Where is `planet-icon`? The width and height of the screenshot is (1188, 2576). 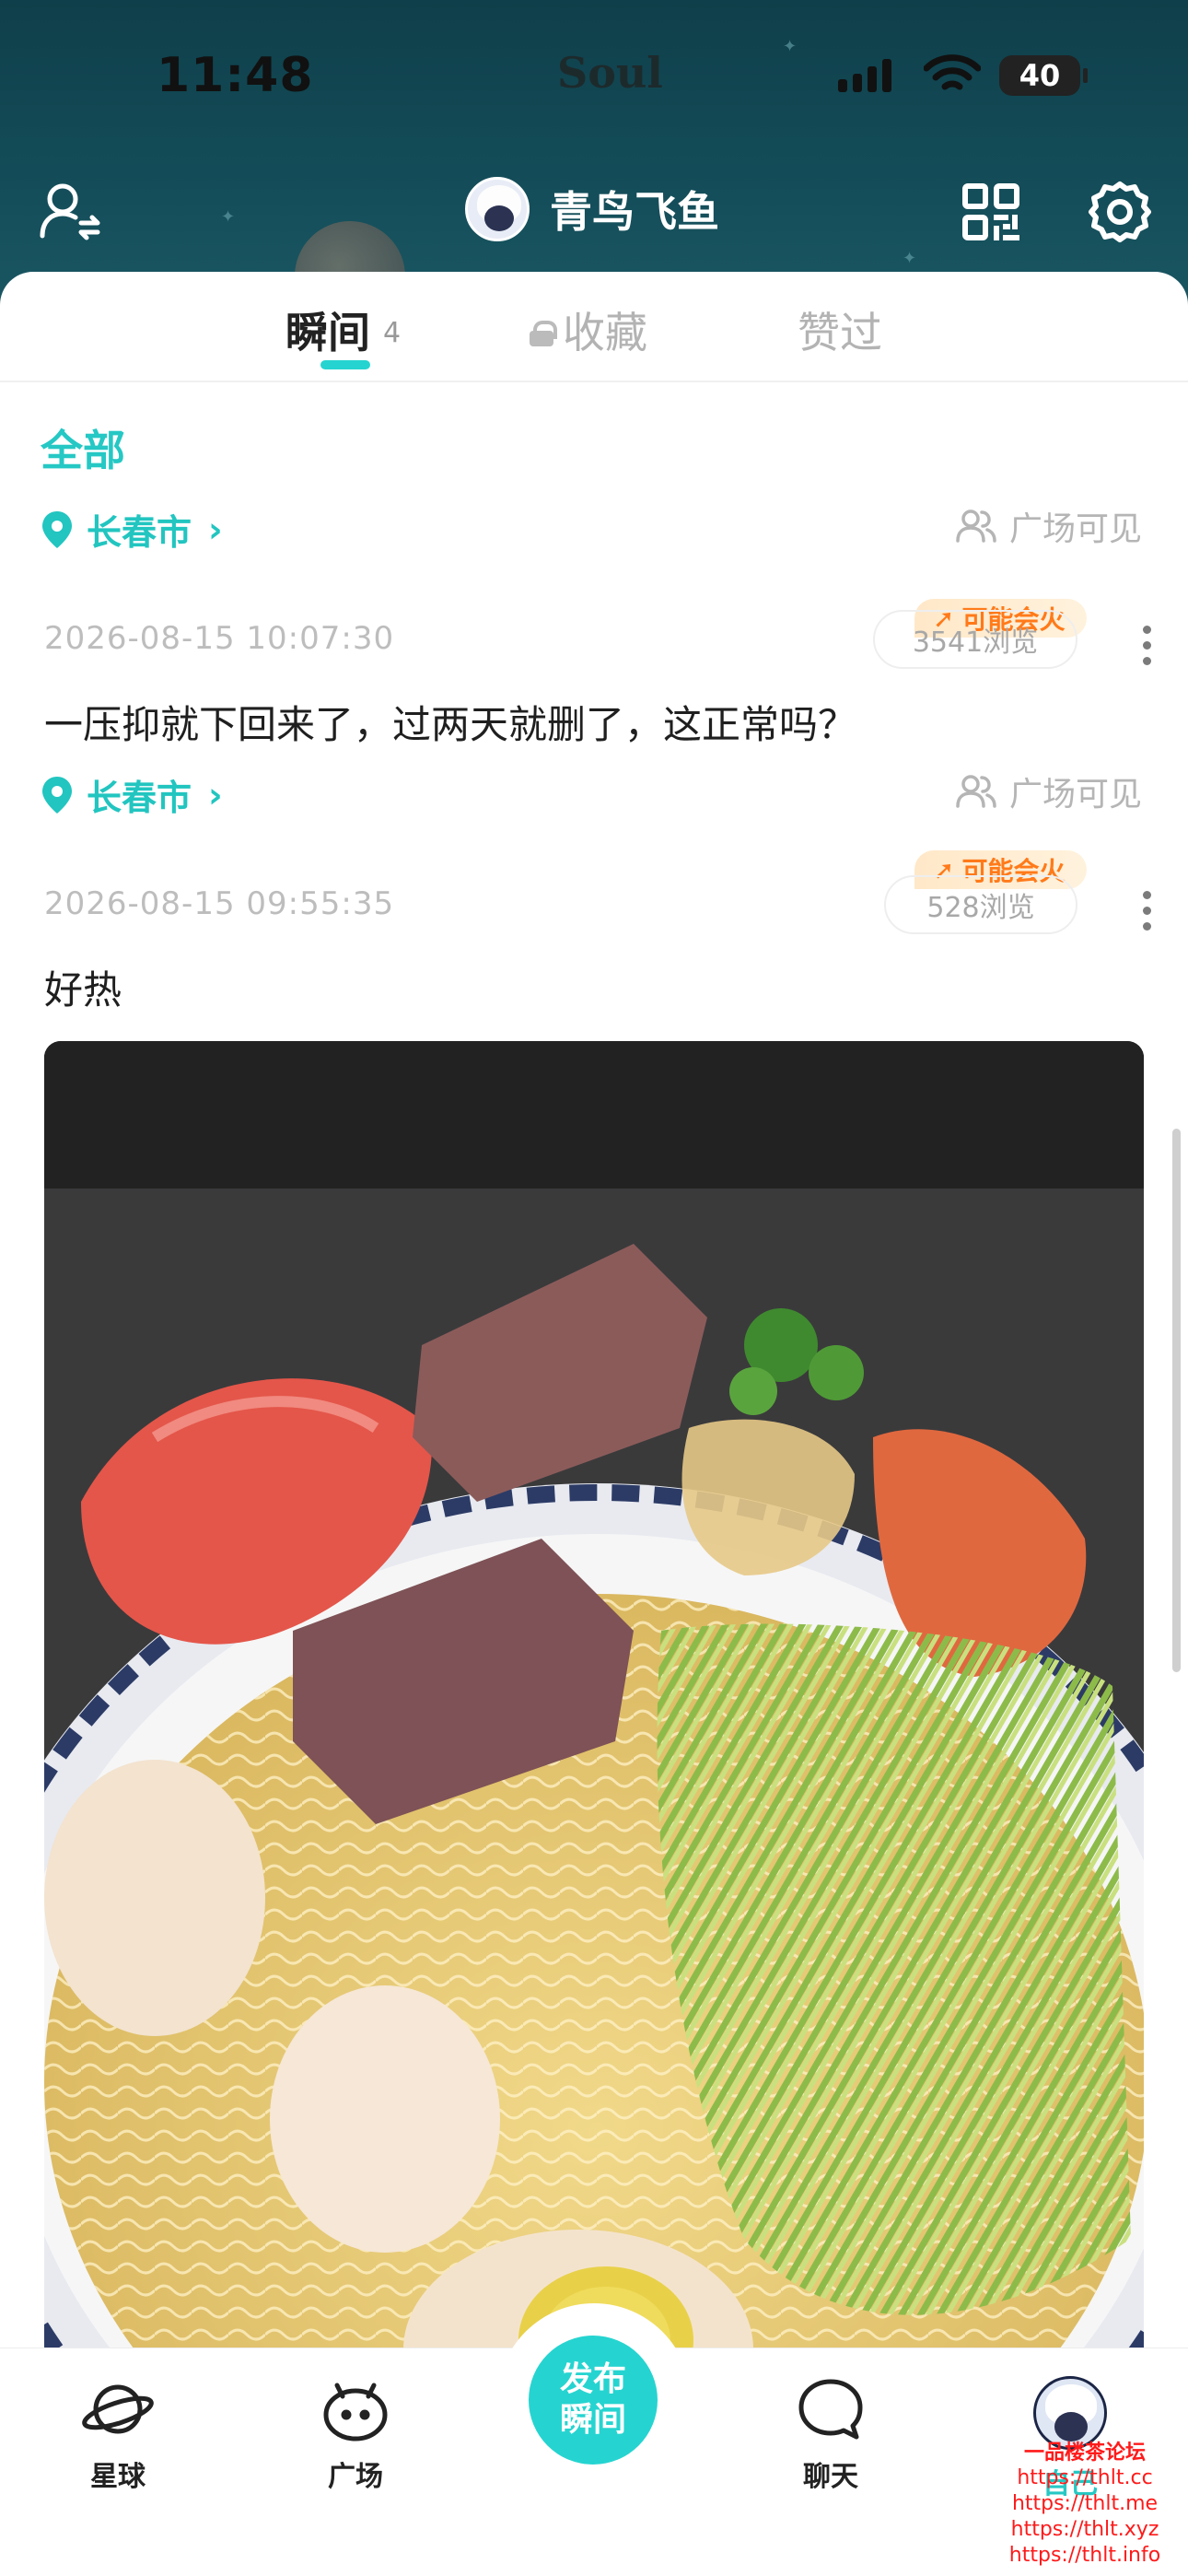
planet-icon is located at coordinates (118, 2409).